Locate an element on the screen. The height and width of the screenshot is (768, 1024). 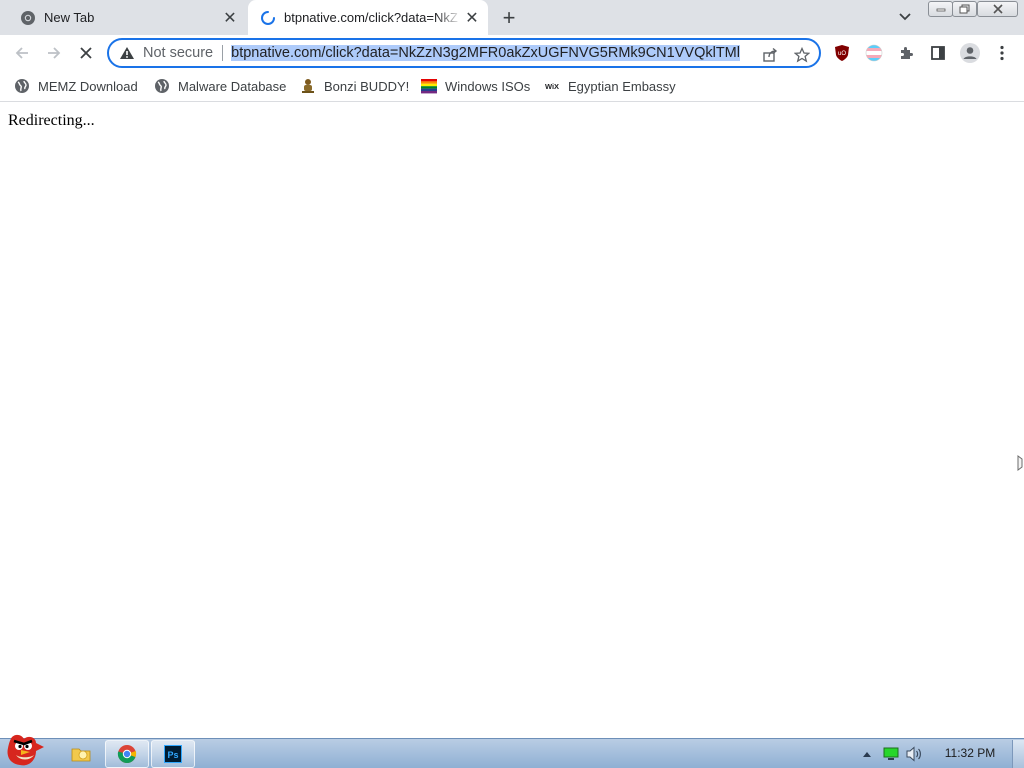
restore-button is located at coordinates (964, 9).